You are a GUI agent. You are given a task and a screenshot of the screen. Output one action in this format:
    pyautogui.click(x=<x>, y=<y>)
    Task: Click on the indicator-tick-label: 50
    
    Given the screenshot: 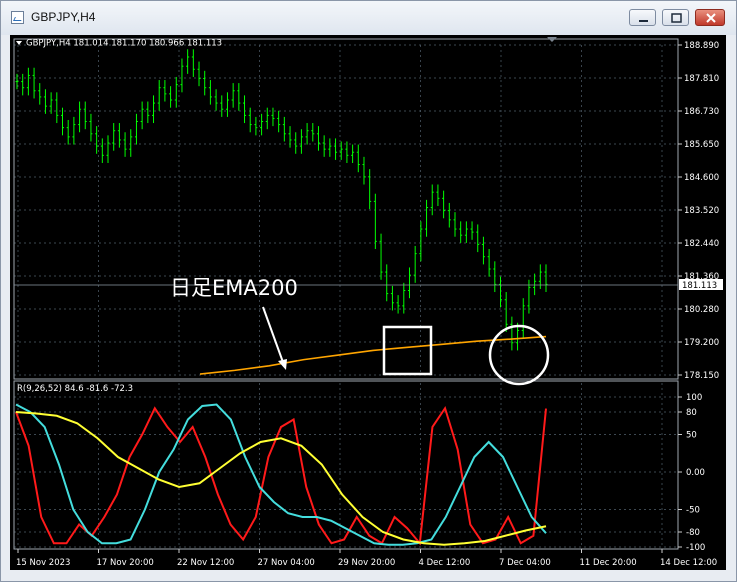 What is the action you would take?
    pyautogui.click(x=691, y=436)
    